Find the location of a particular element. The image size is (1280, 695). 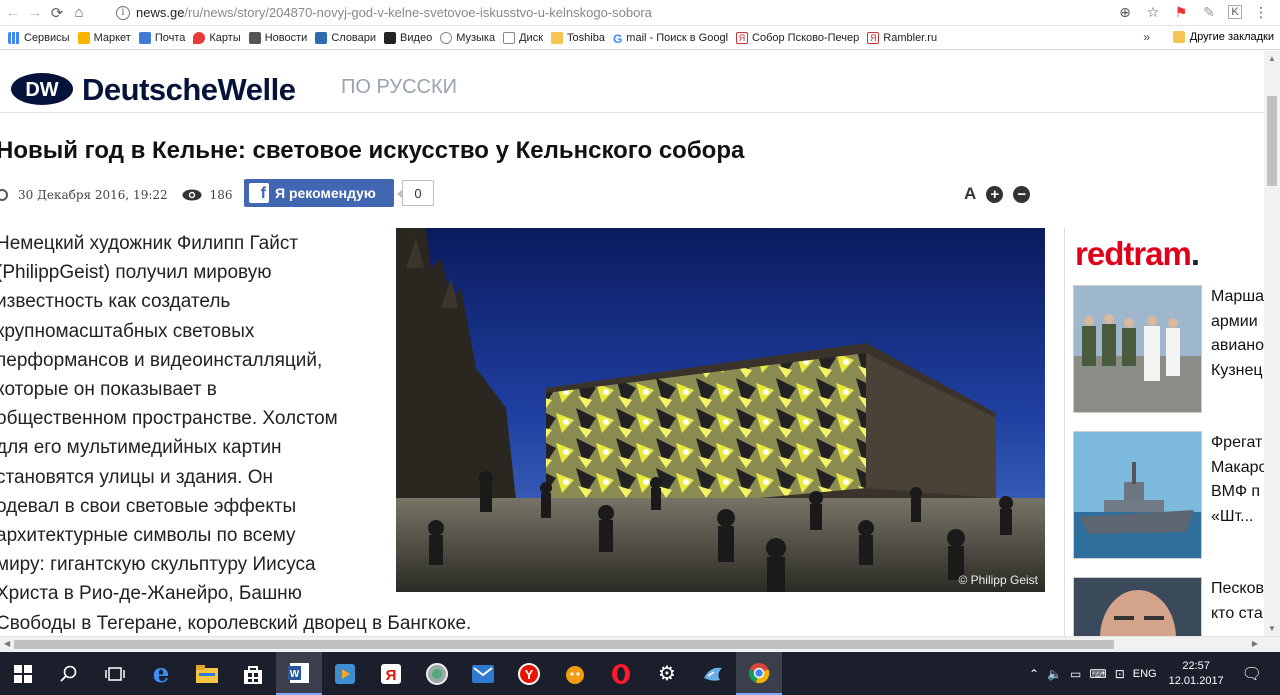

site-brand: DeutscheWelle is located at coordinates (189, 90).